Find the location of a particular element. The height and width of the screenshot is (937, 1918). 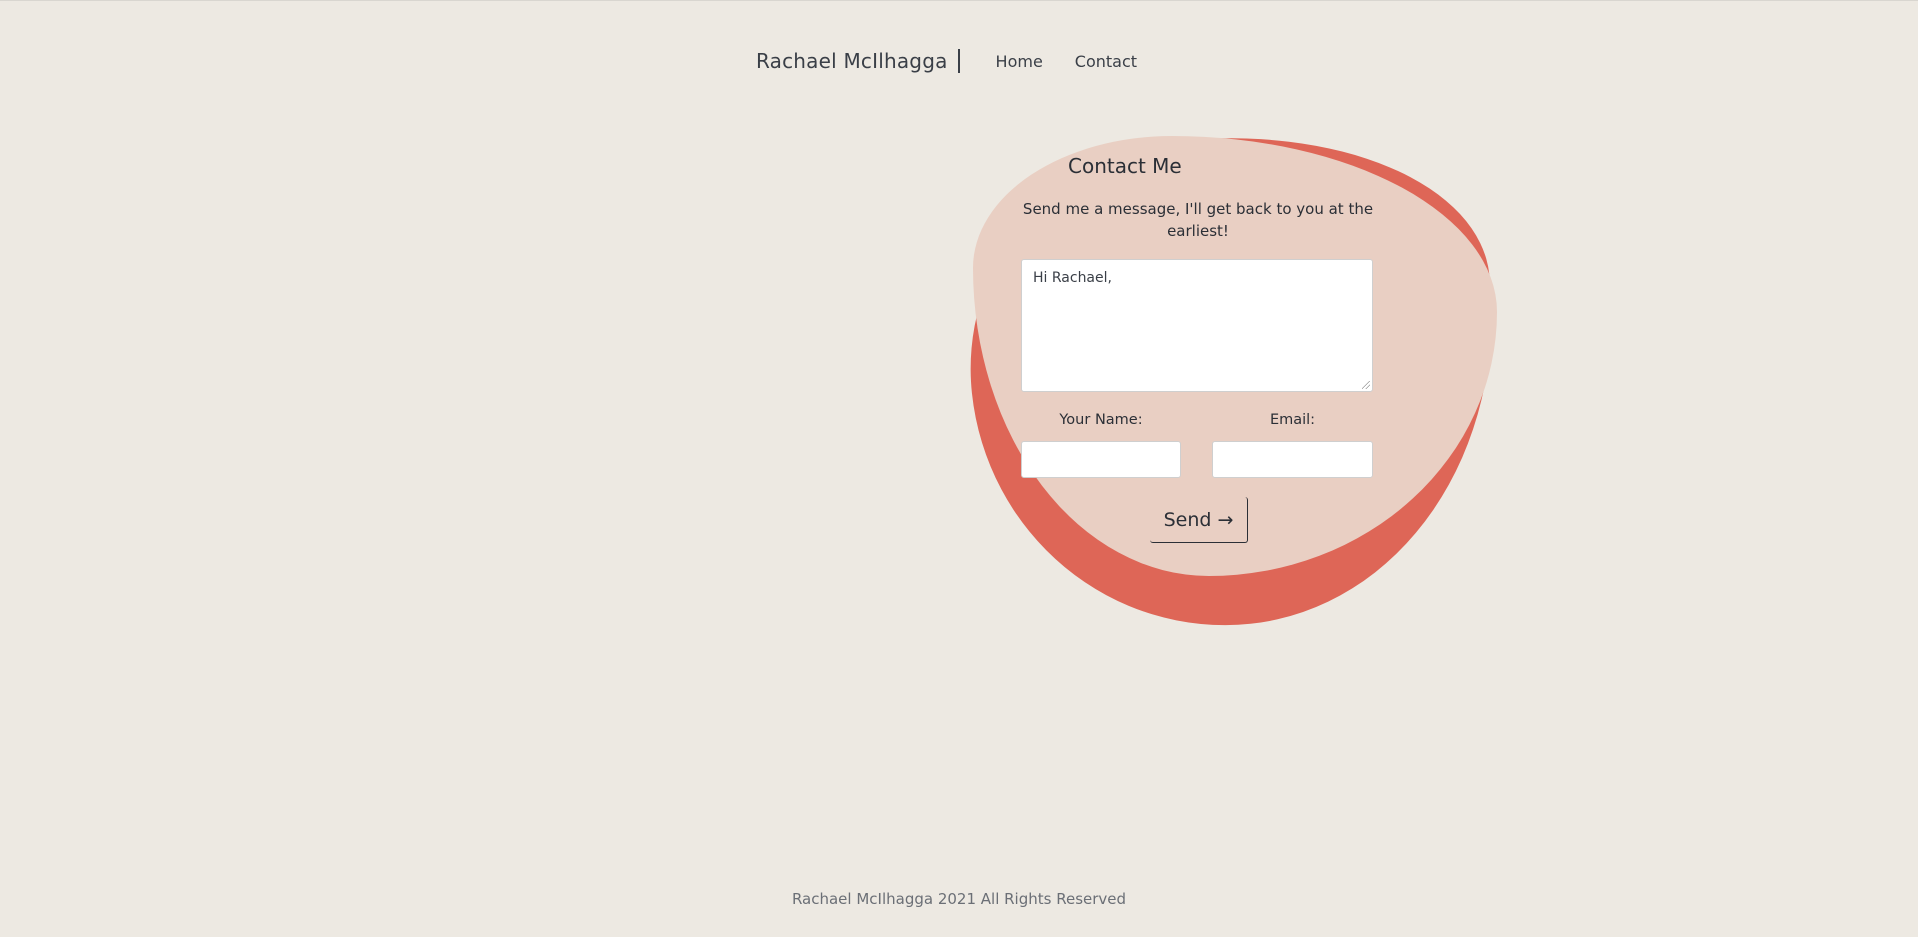

email-input is located at coordinates (1292, 459).